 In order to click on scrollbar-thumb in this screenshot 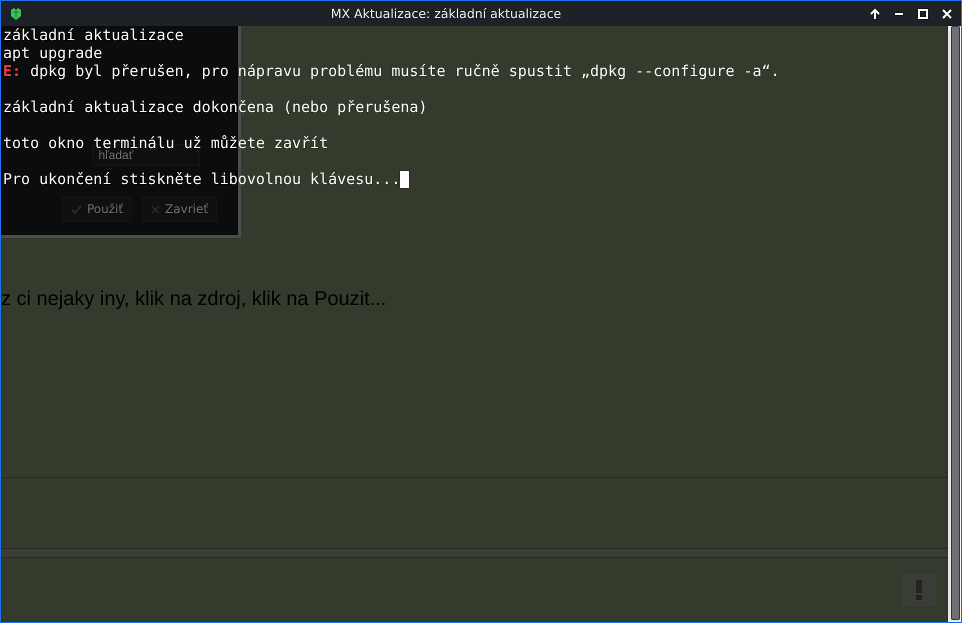, I will do `click(955, 323)`.